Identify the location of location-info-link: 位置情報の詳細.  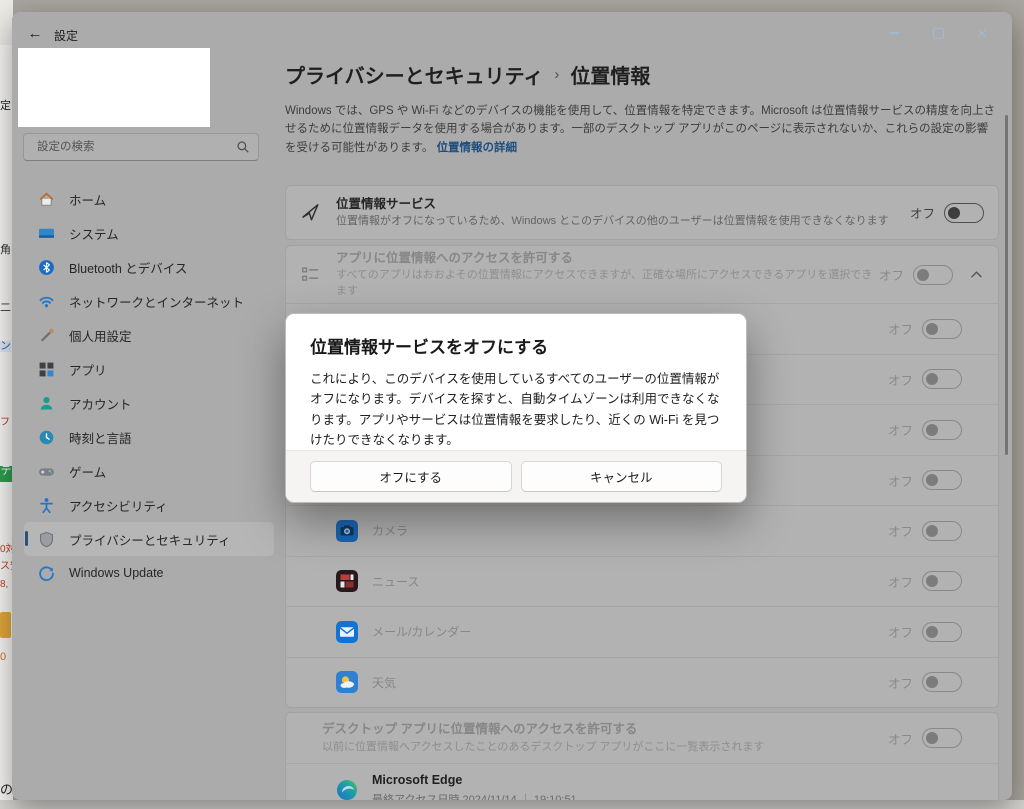
(477, 148).